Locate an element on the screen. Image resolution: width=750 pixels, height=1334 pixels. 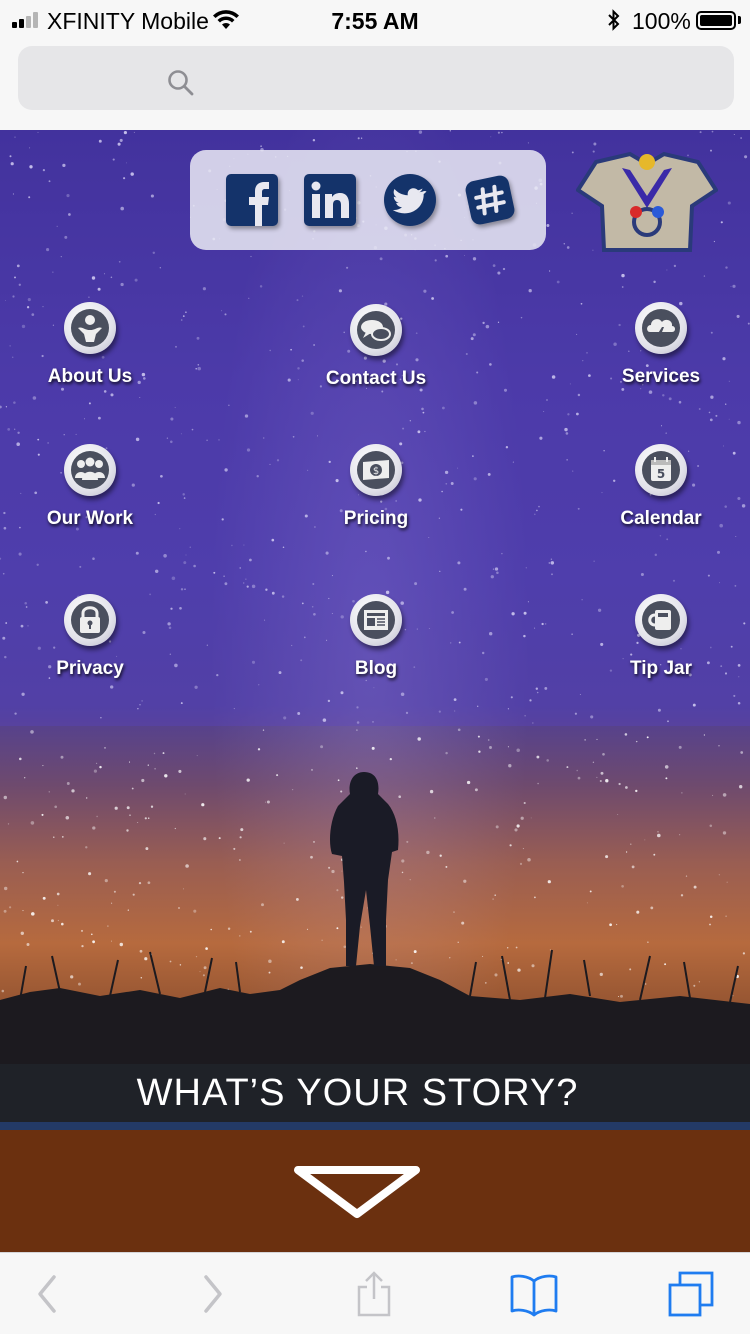
nav-item-pricing: $ Pricing is located at coordinates (376, 499).